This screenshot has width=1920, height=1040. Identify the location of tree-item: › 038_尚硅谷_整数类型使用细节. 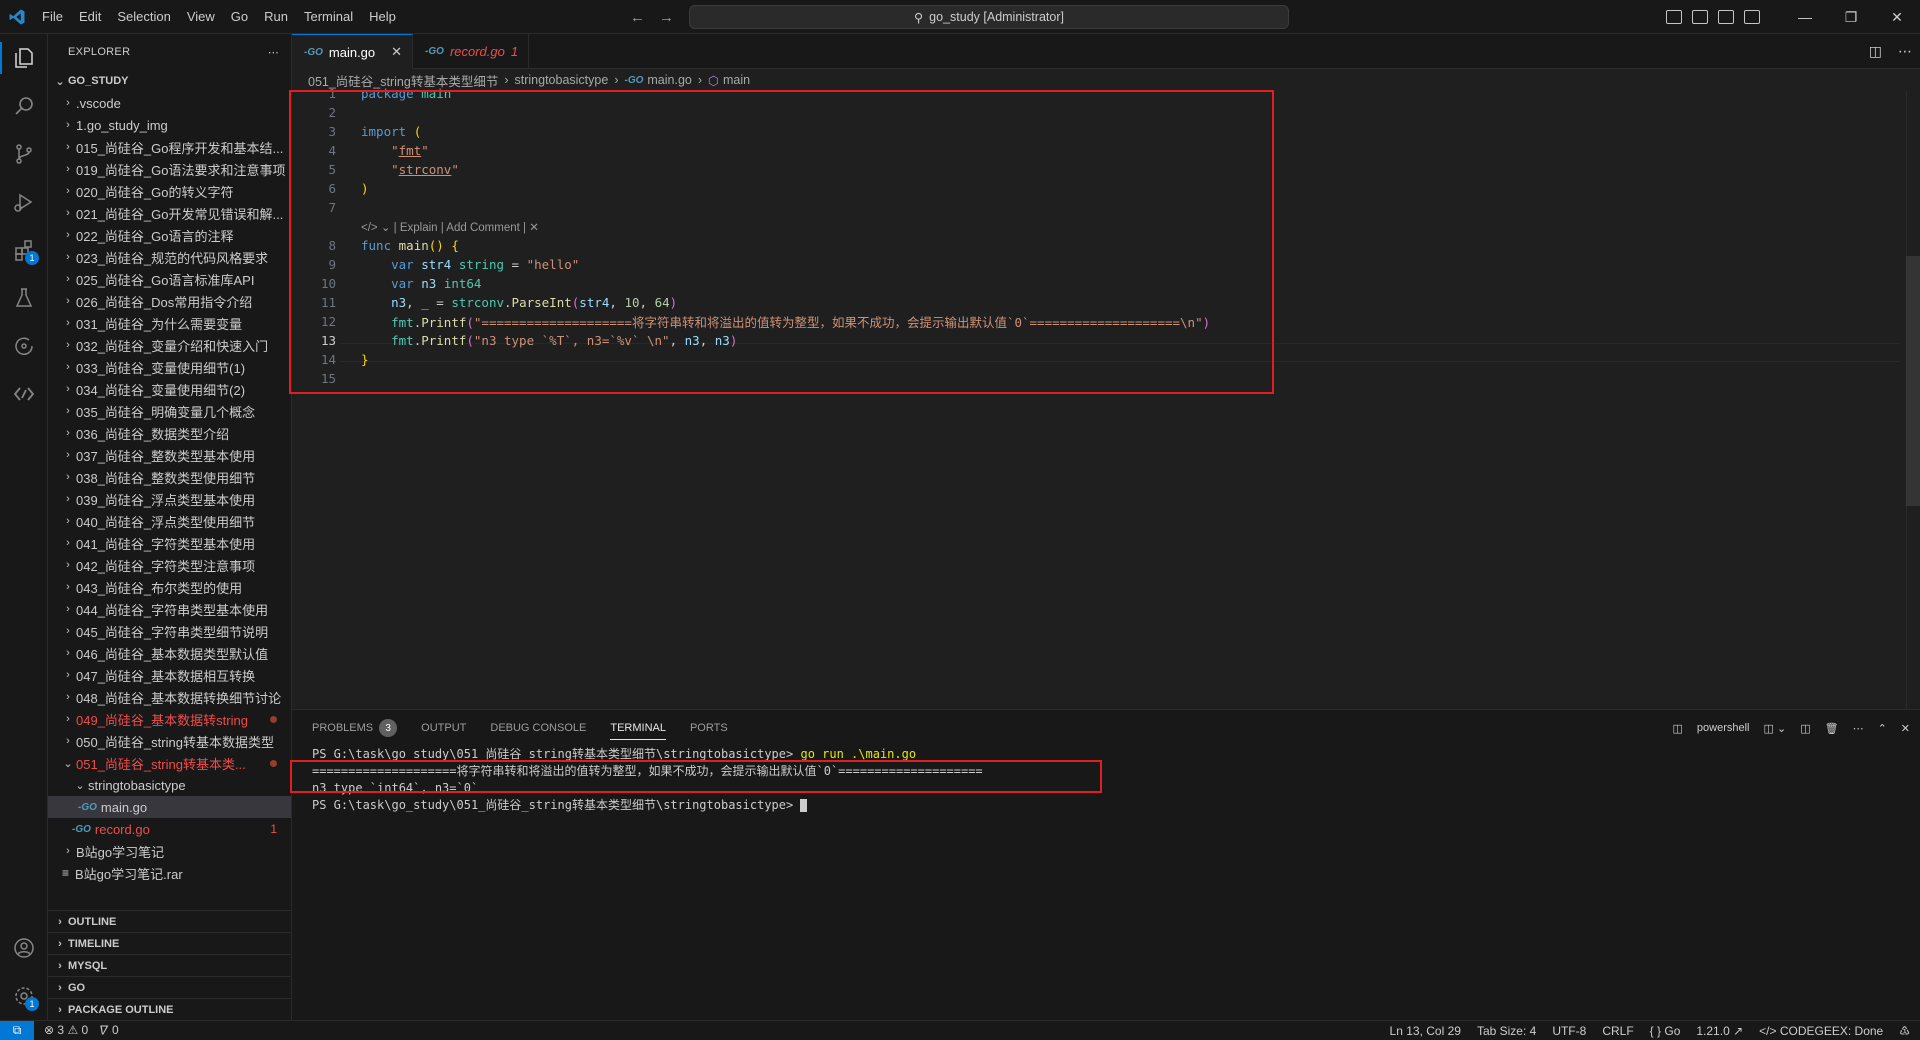
(169, 477).